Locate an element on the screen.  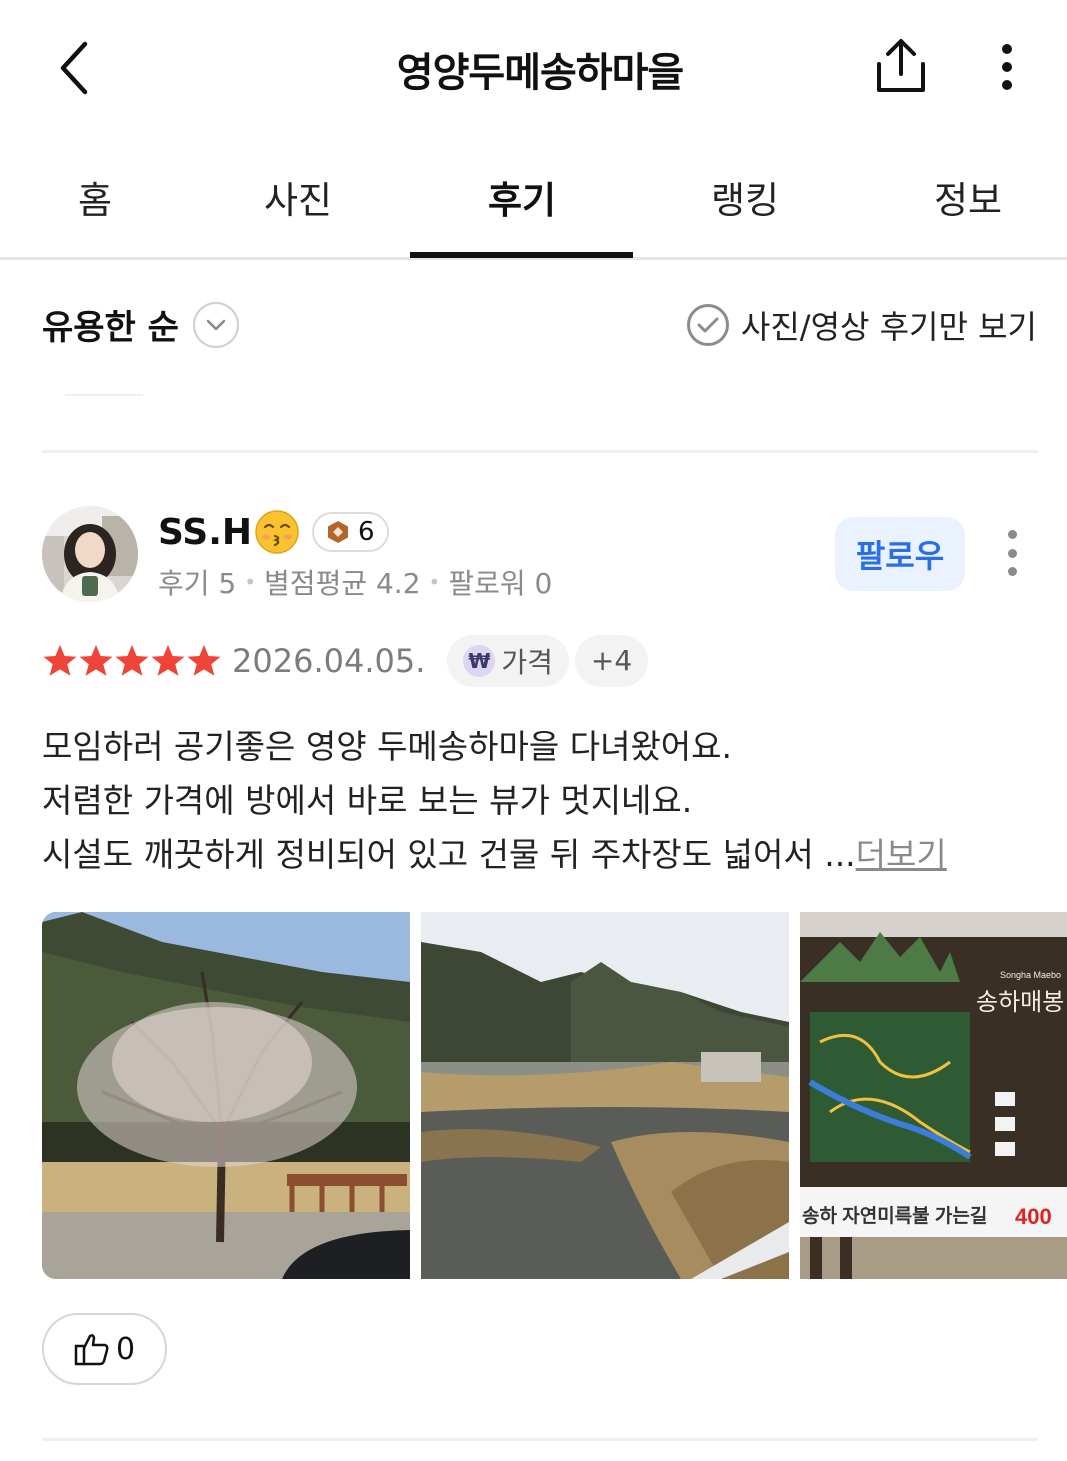
kissing-face-icon is located at coordinates (277, 532).